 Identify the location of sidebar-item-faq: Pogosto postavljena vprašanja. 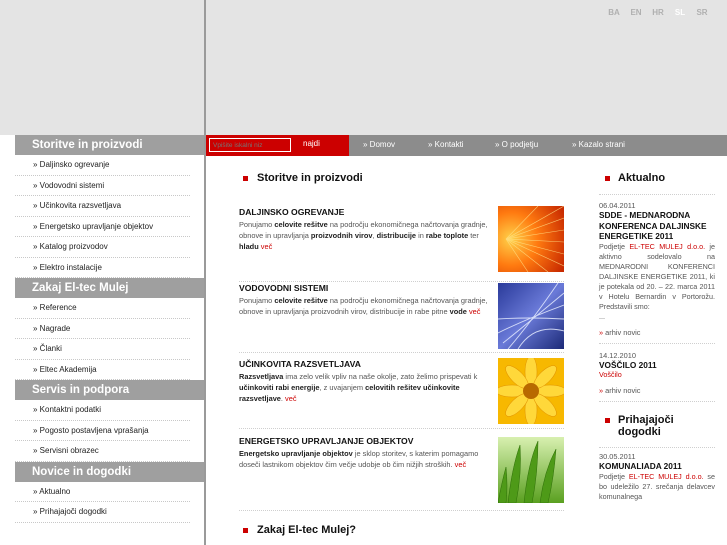
(102, 431).